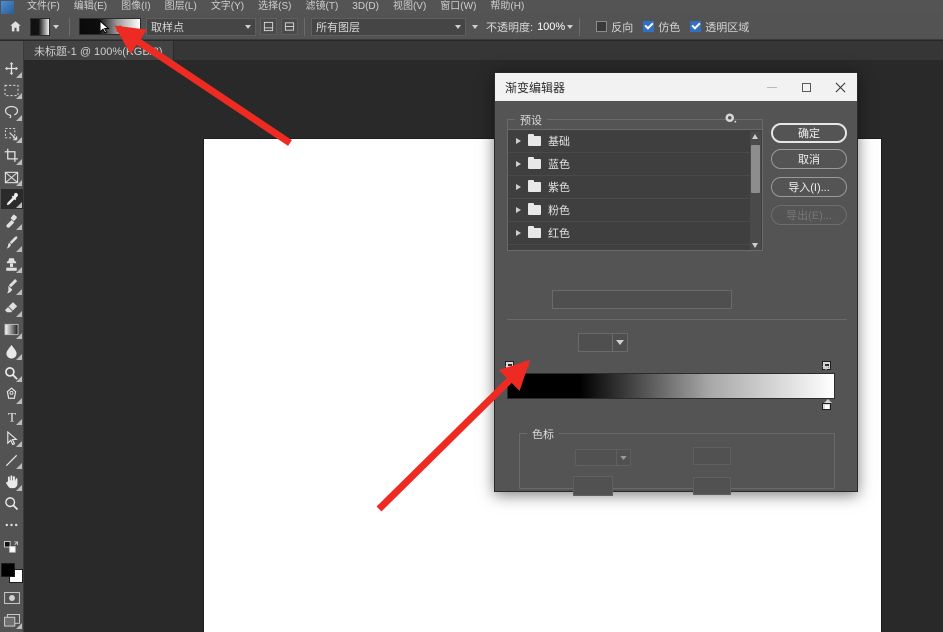 The width and height of the screenshot is (943, 632). What do you see at coordinates (274, 7) in the screenshot?
I see `menu-item-select: 选择(S)` at bounding box center [274, 7].